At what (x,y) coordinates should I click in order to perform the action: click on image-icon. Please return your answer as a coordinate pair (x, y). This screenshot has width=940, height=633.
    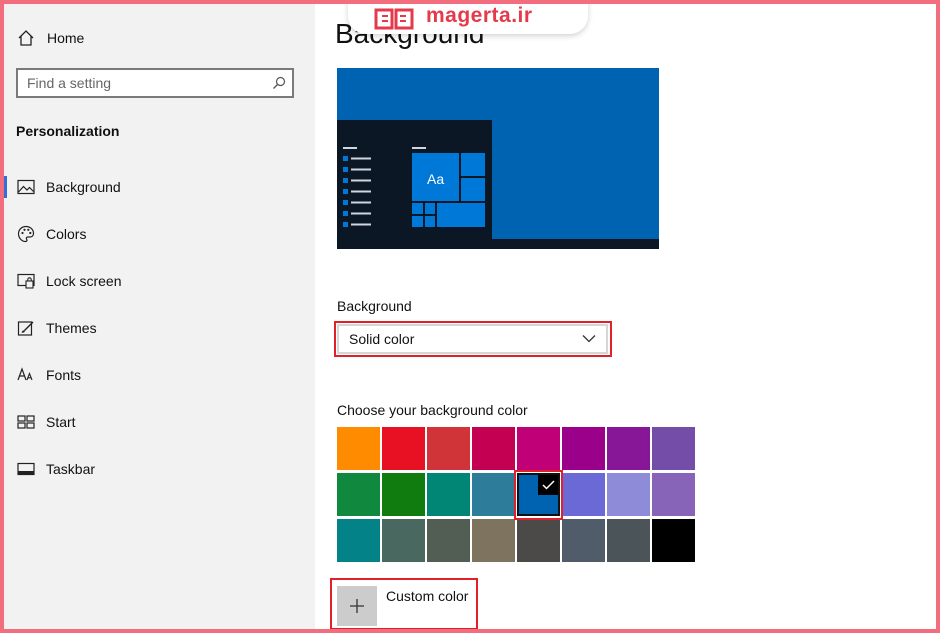
    Looking at the image, I should click on (26, 187).